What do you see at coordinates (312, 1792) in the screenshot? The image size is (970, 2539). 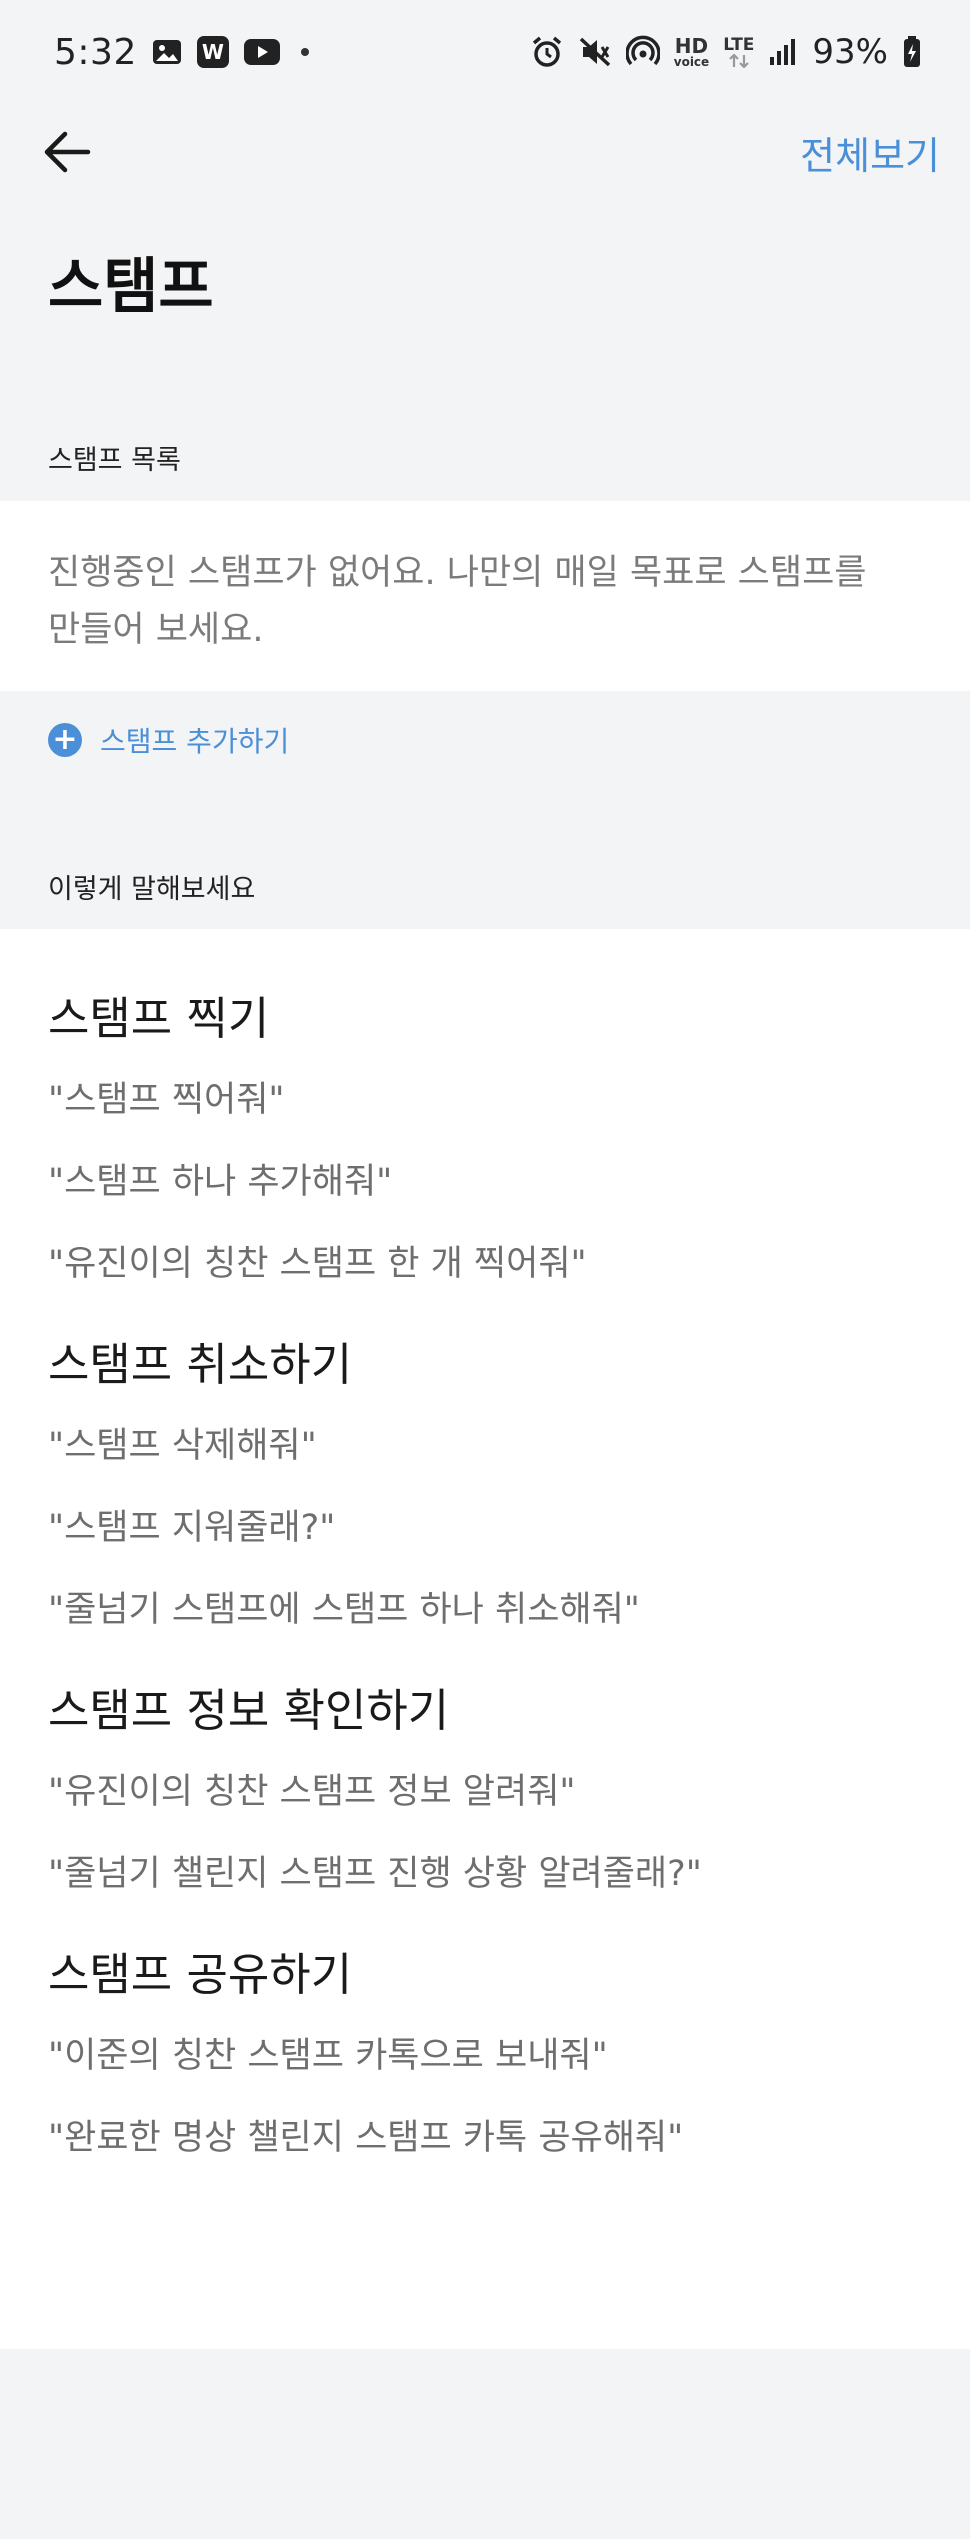 I see `example-phrase: "유진이의 칭찬 스탬프 정보 알려줘"` at bounding box center [312, 1792].